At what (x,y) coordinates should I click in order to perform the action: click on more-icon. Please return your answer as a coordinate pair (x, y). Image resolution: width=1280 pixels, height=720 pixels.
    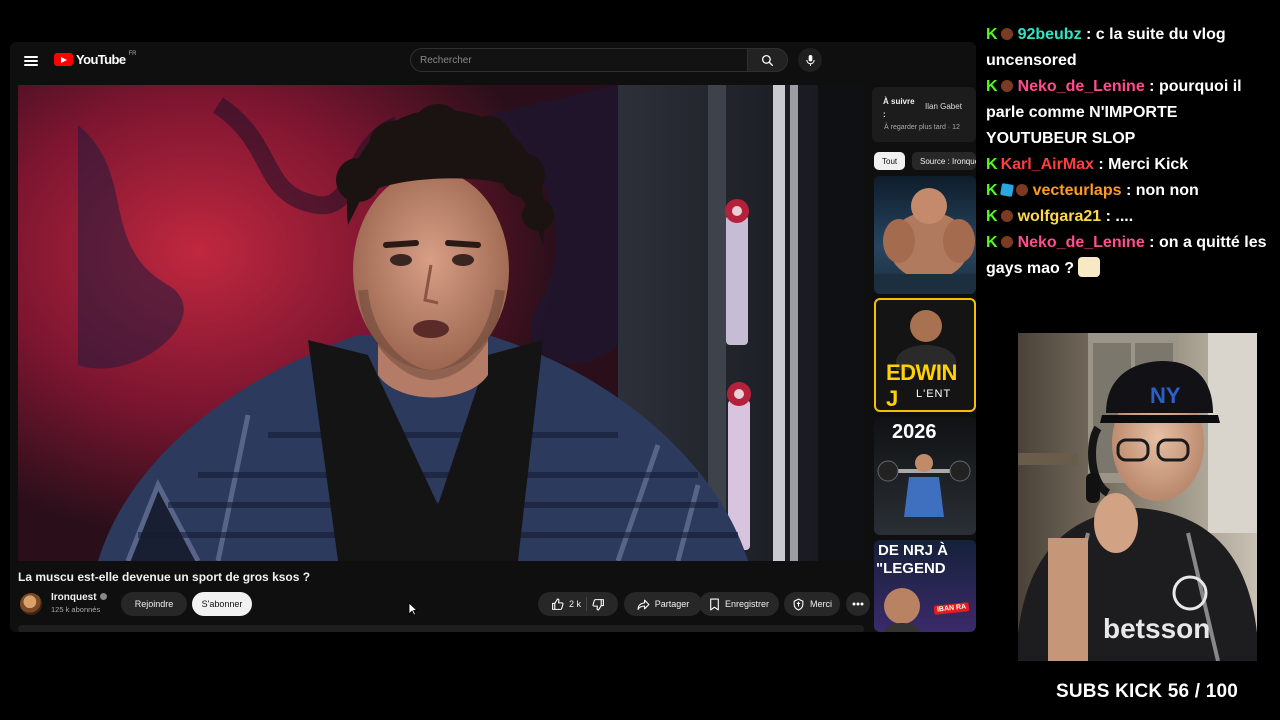
    Looking at the image, I should click on (858, 604).